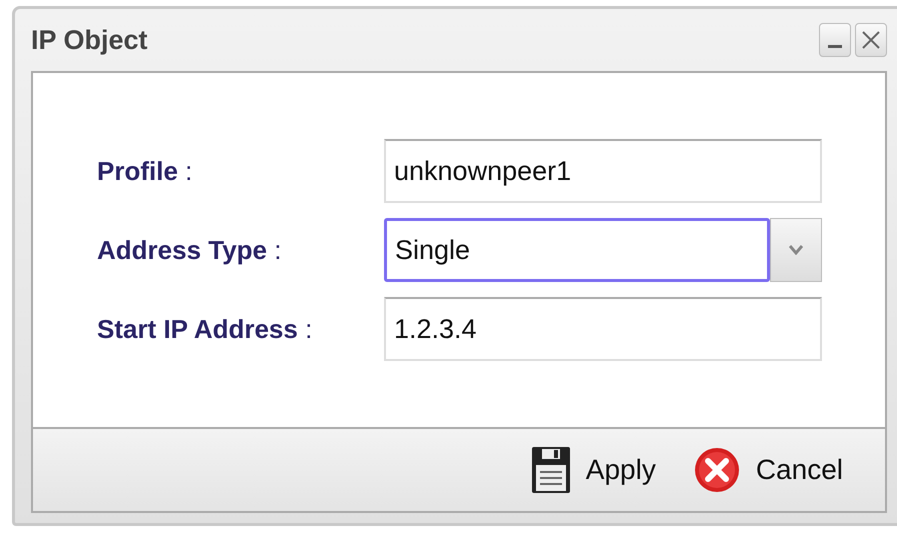  I want to click on close-icon, so click(871, 40).